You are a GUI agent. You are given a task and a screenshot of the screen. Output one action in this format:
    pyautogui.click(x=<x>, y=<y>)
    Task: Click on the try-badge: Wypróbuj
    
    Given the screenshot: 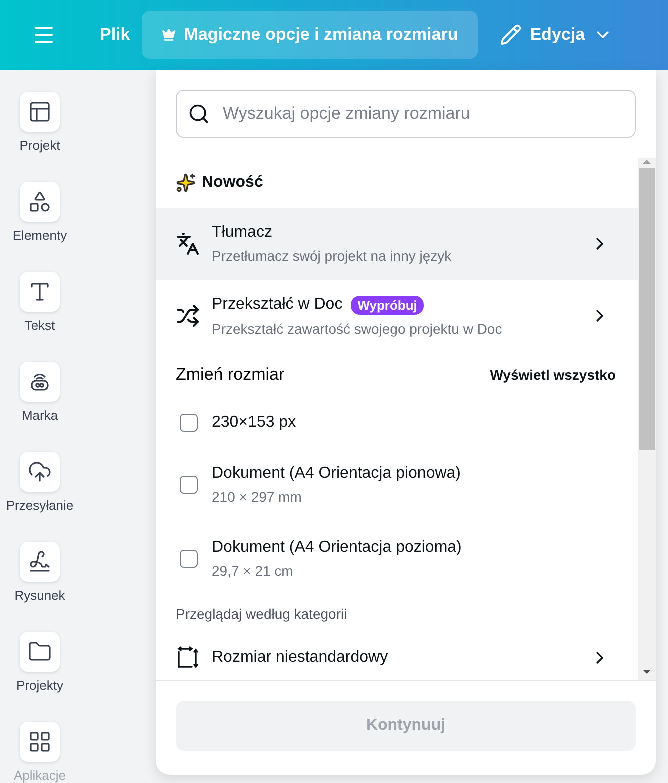 What is the action you would take?
    pyautogui.click(x=387, y=305)
    